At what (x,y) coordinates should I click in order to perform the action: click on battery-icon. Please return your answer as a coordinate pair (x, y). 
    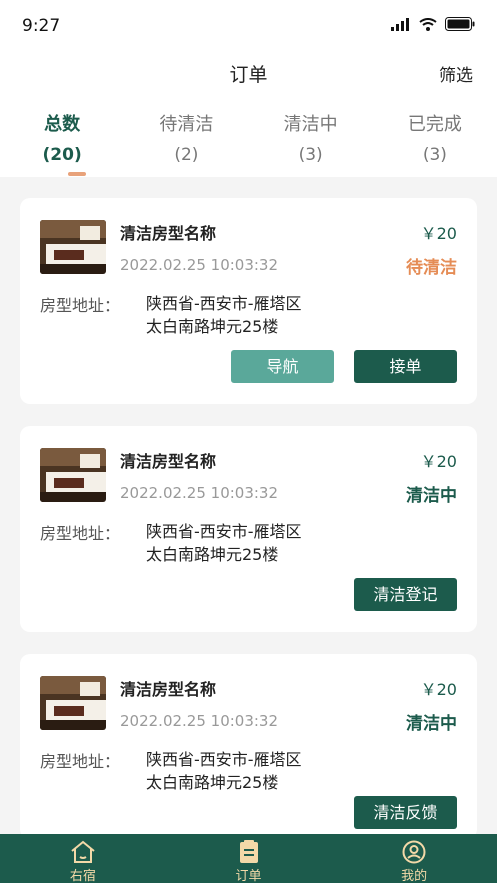
    Looking at the image, I should click on (460, 24).